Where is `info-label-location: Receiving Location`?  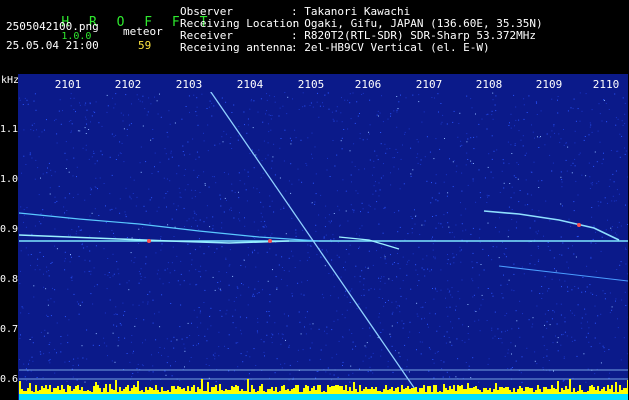 info-label-location: Receiving Location is located at coordinates (240, 23).